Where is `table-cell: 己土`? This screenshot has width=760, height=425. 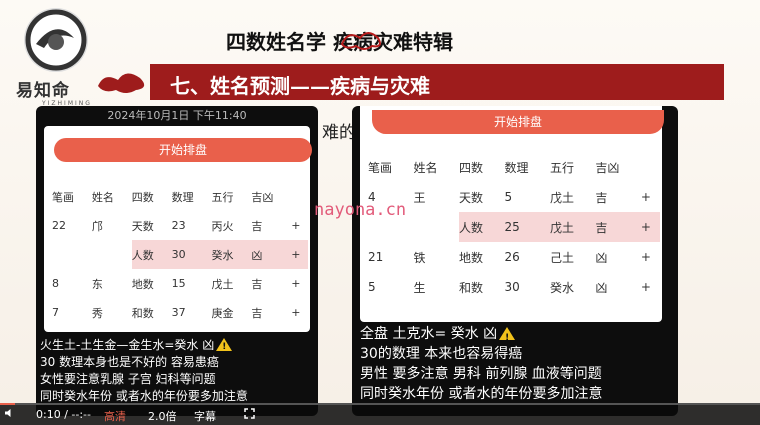 table-cell: 己土 is located at coordinates (561, 257).